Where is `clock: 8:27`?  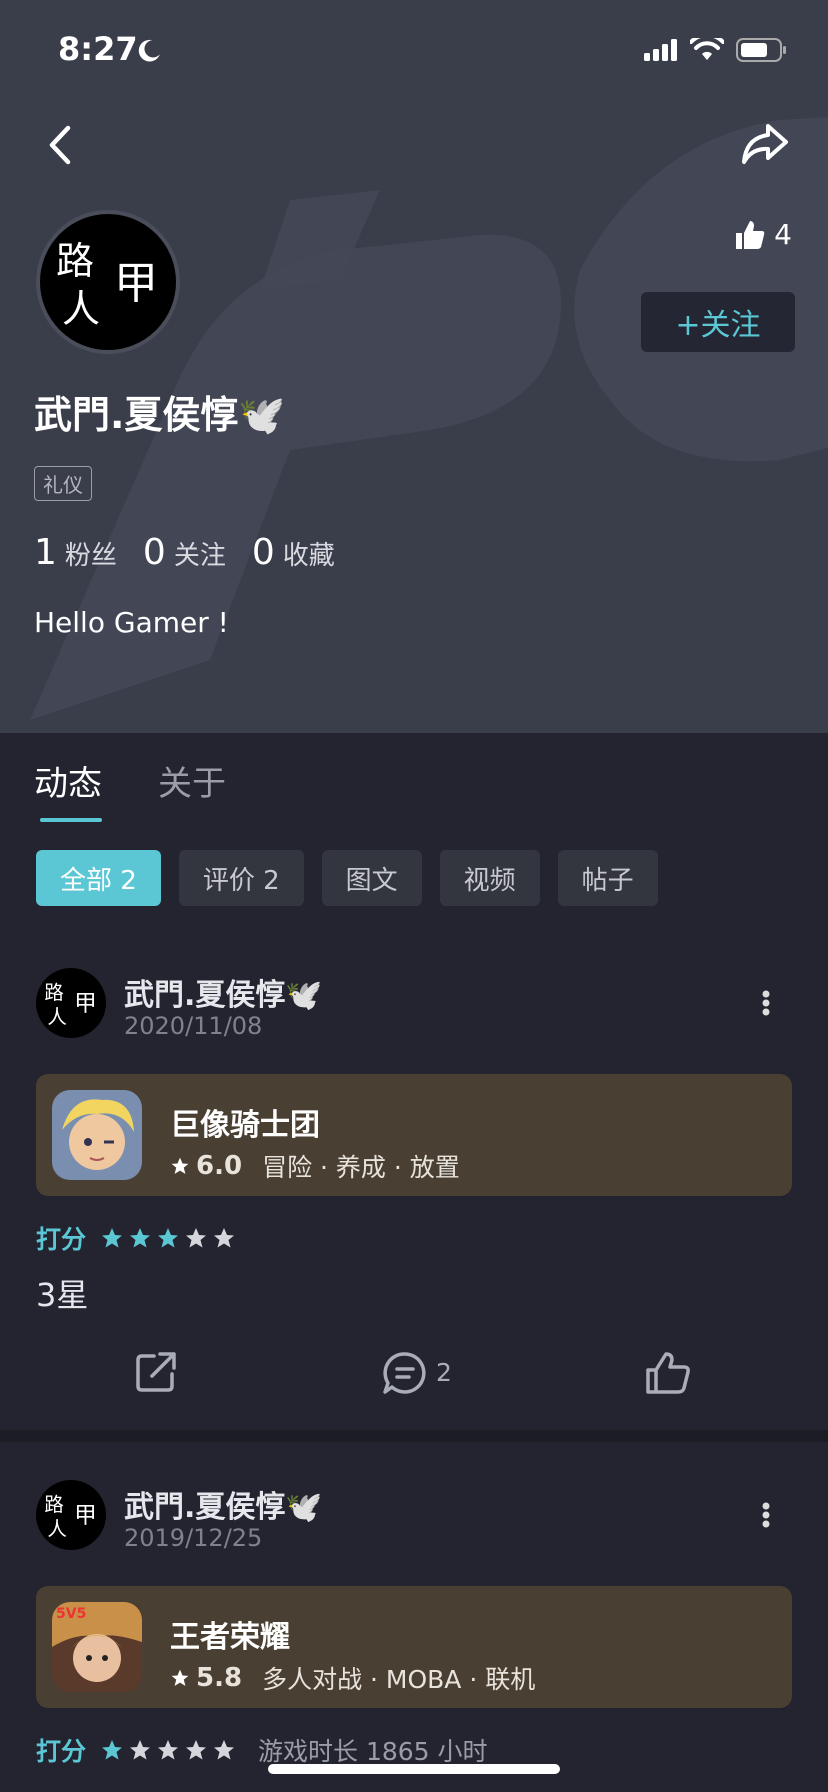 clock: 8:27 is located at coordinates (98, 49).